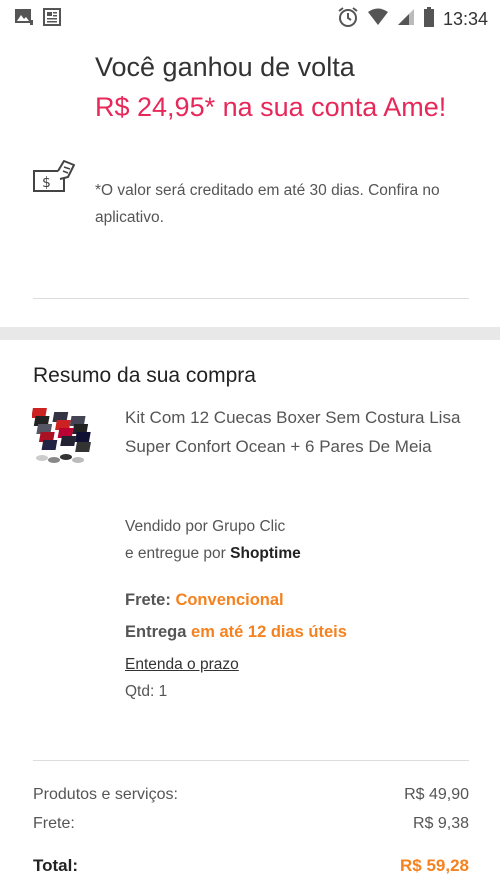  Describe the element at coordinates (378, 19) in the screenshot. I see `wifi-icon` at that location.